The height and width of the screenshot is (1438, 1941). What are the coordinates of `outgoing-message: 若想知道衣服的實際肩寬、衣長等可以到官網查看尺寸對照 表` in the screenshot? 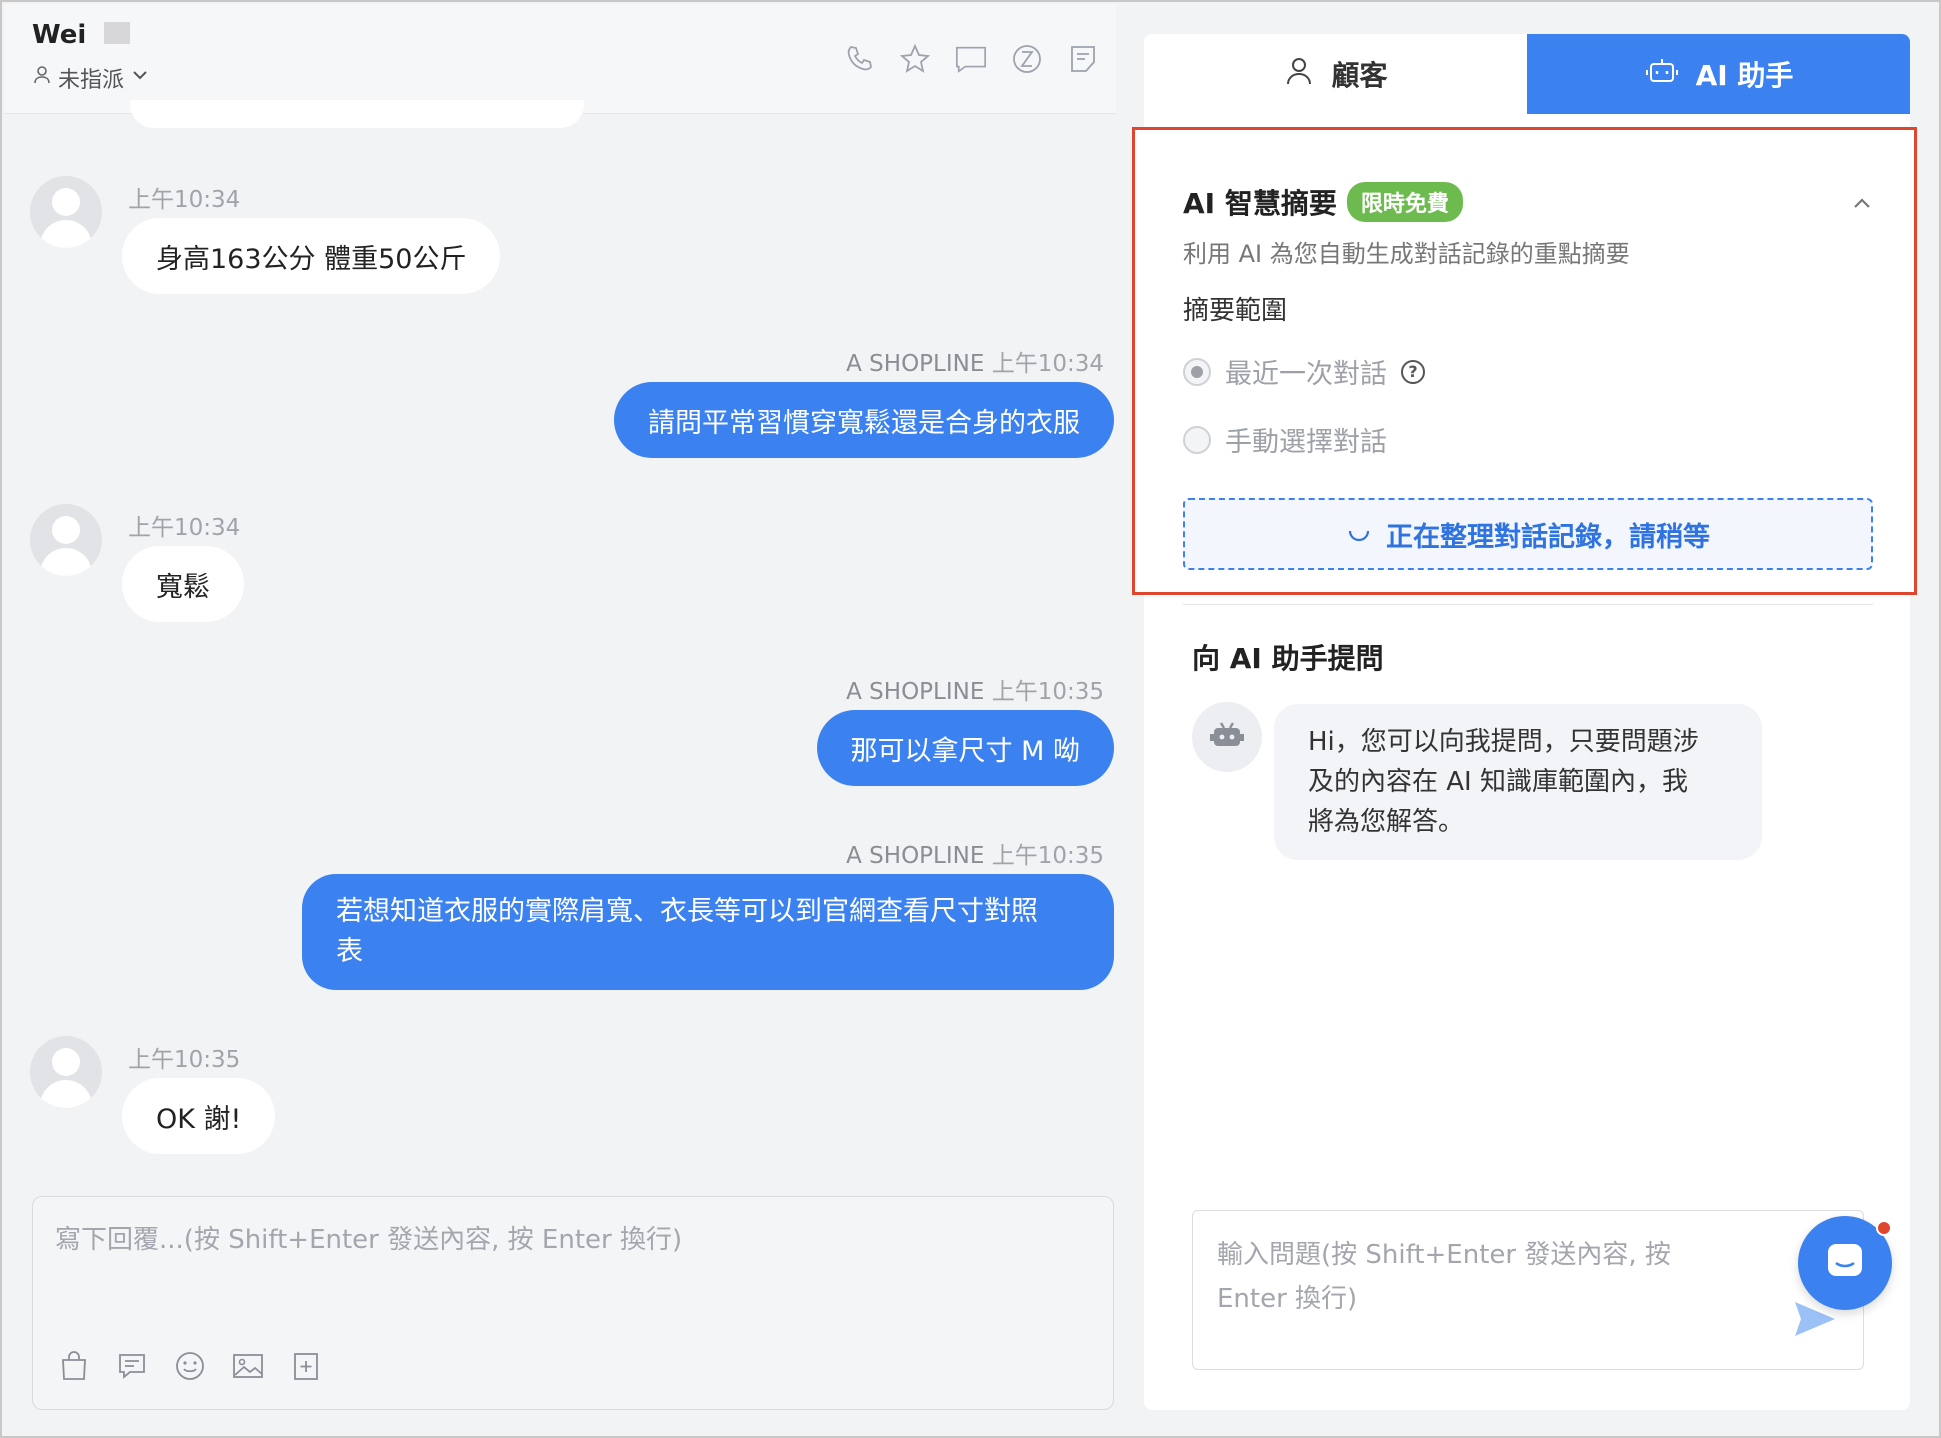 It's located at (708, 932).